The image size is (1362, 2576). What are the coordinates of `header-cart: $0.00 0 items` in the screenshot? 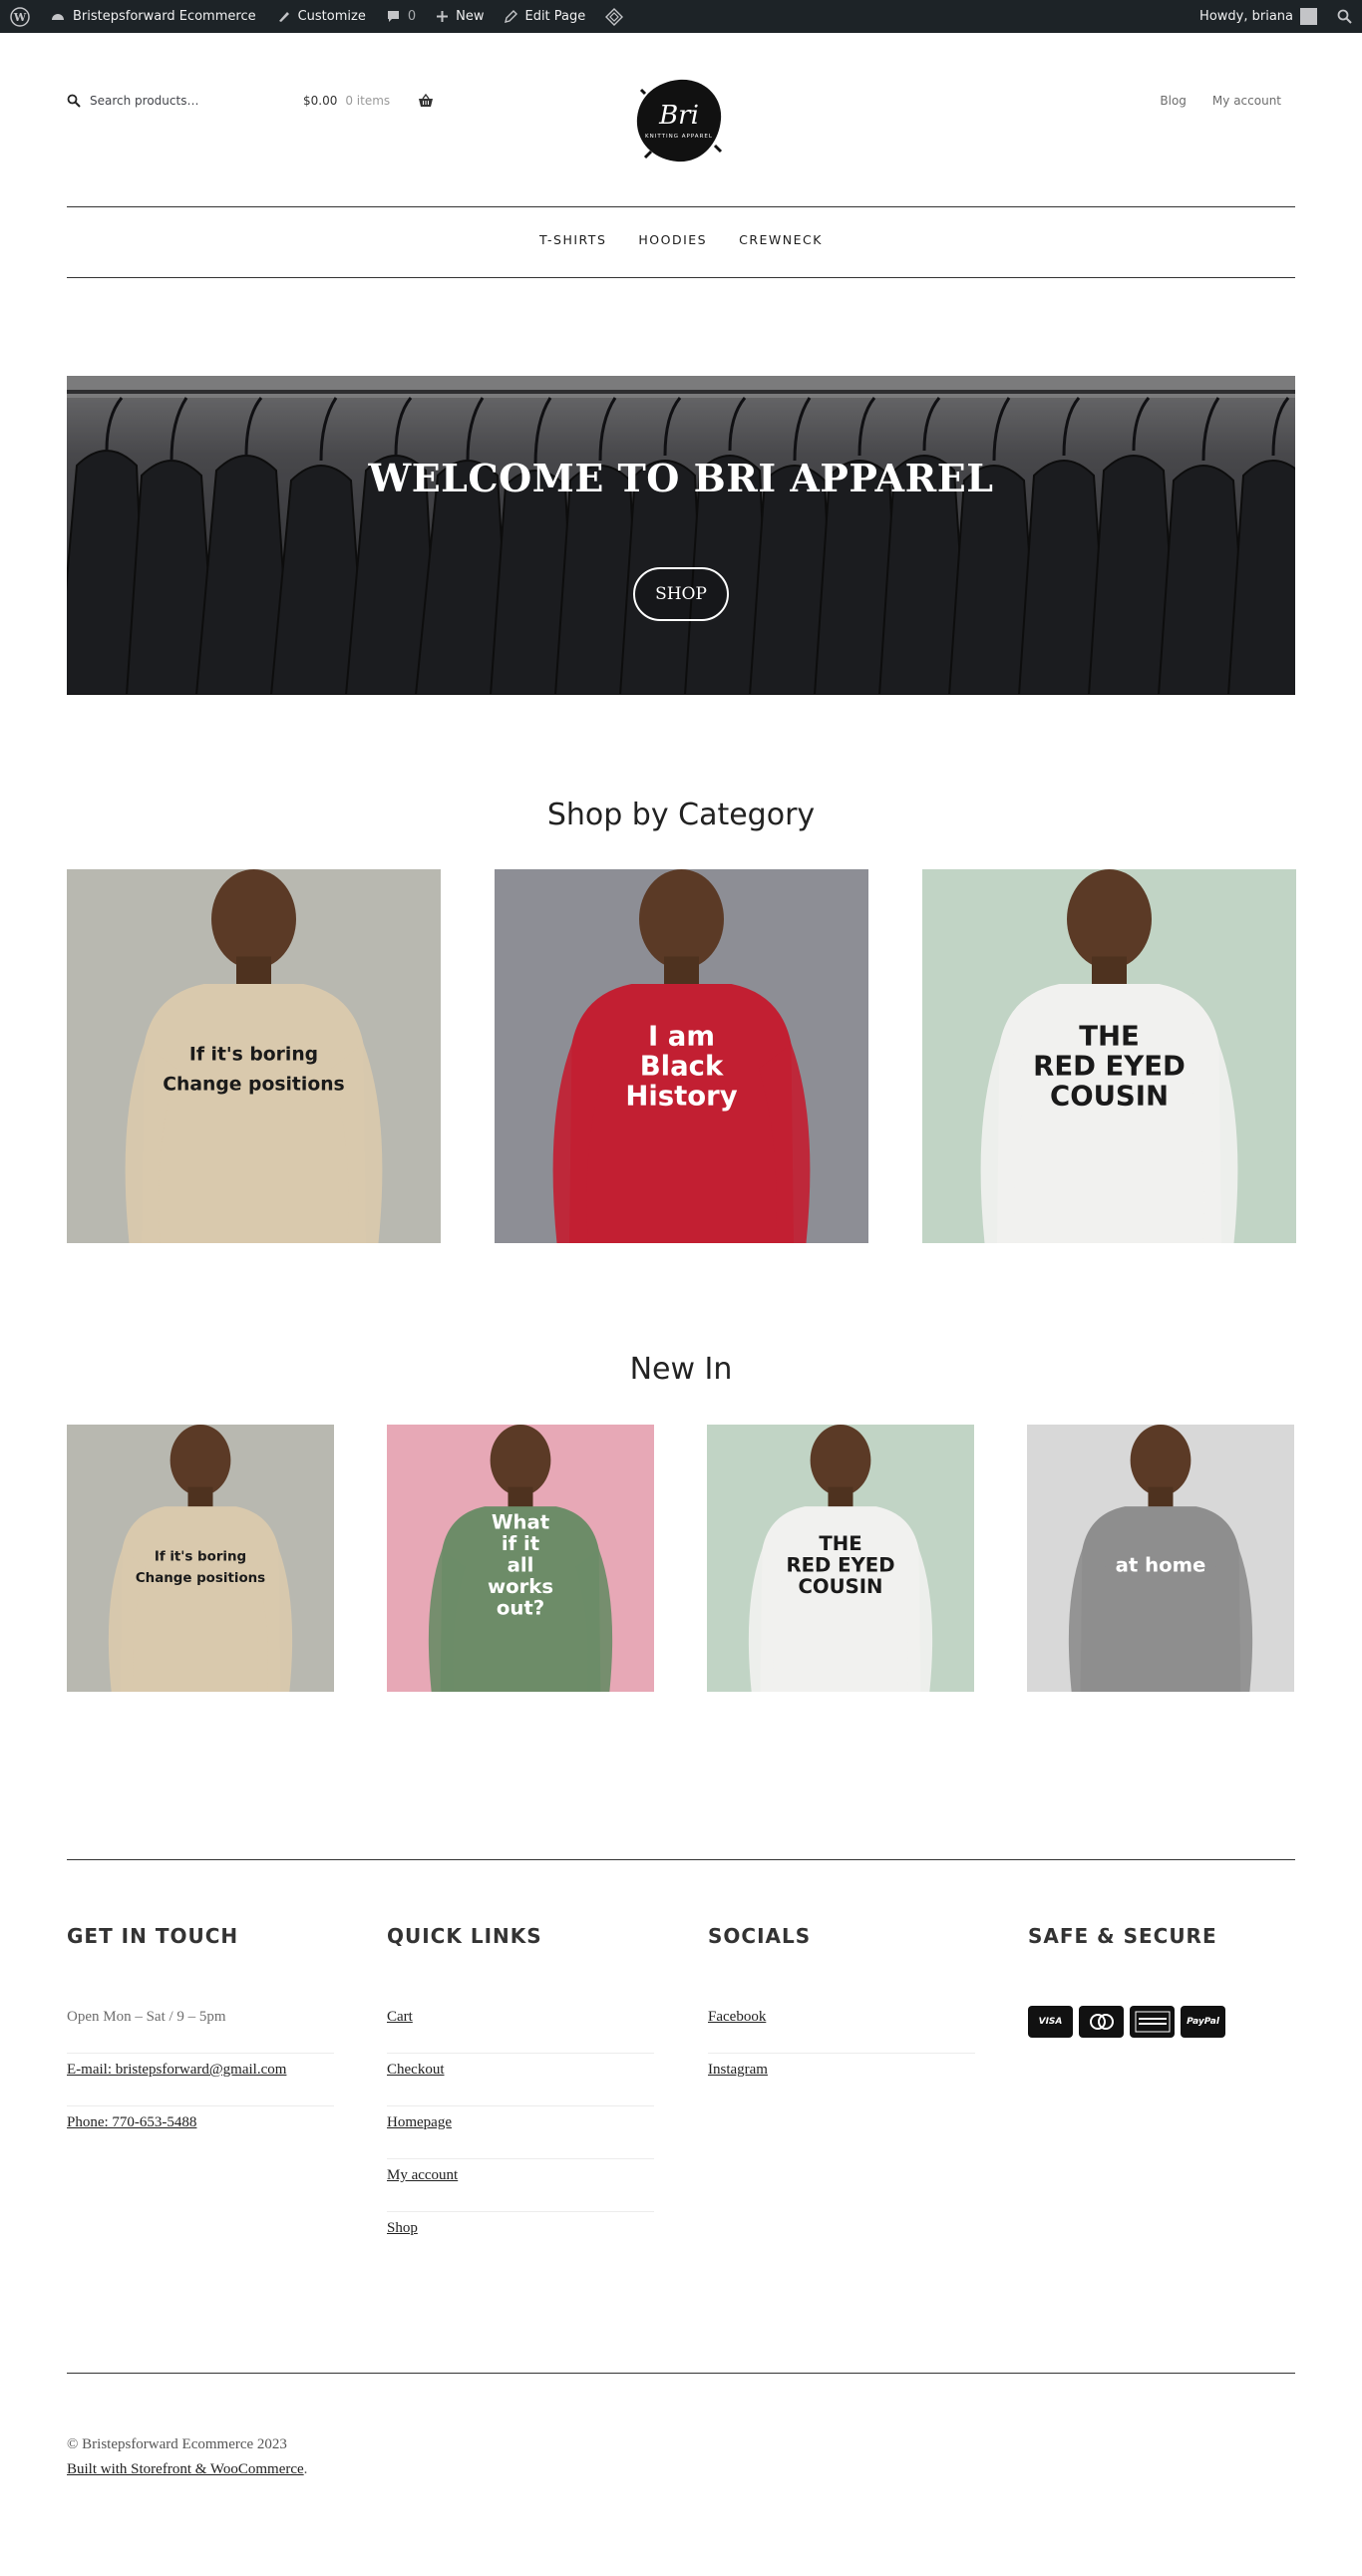 It's located at (369, 101).